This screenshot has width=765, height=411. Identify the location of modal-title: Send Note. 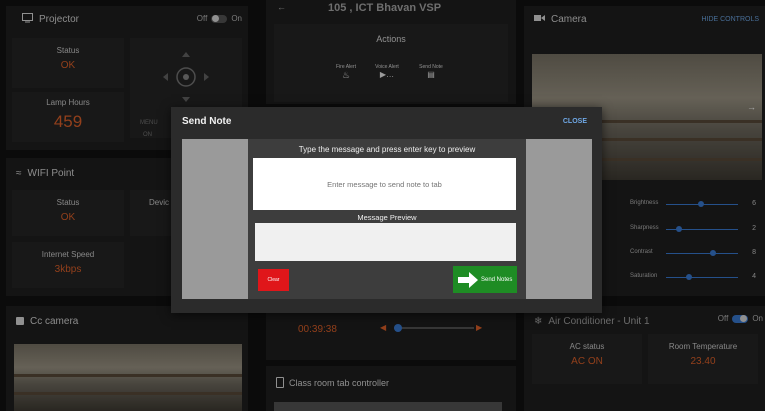
(207, 121).